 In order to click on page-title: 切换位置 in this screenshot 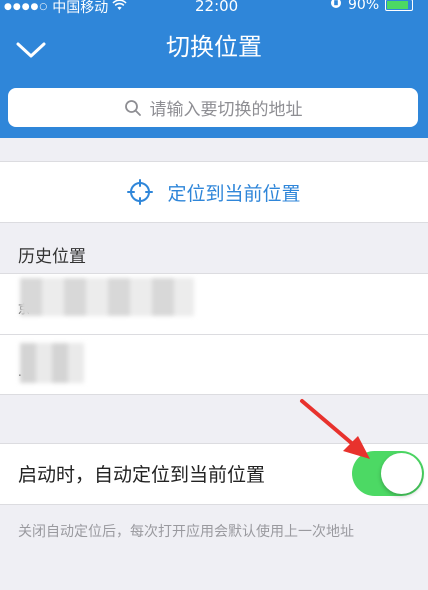, I will do `click(214, 47)`.